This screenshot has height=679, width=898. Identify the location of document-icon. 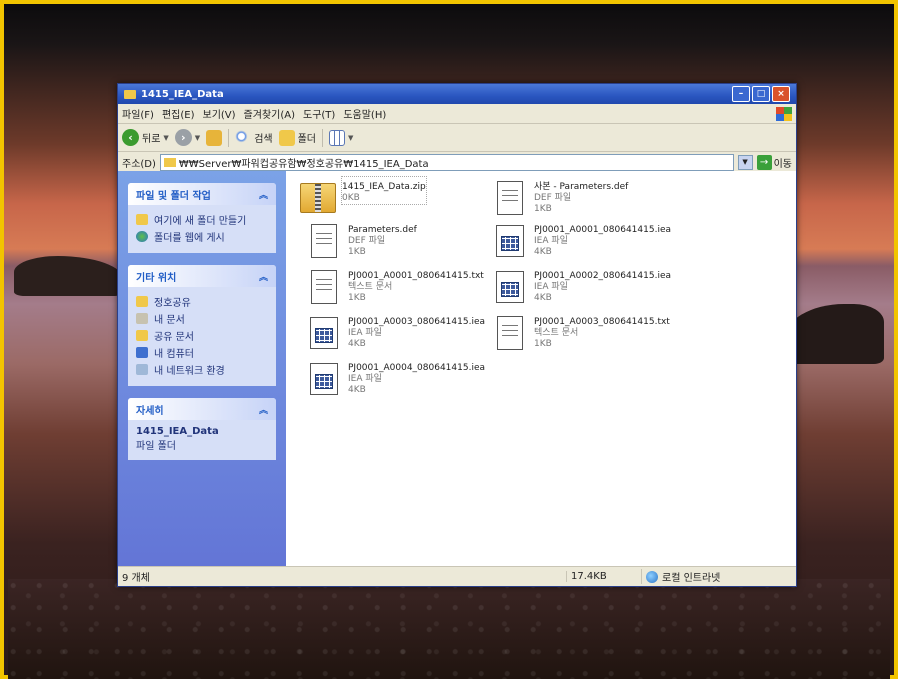
(324, 241).